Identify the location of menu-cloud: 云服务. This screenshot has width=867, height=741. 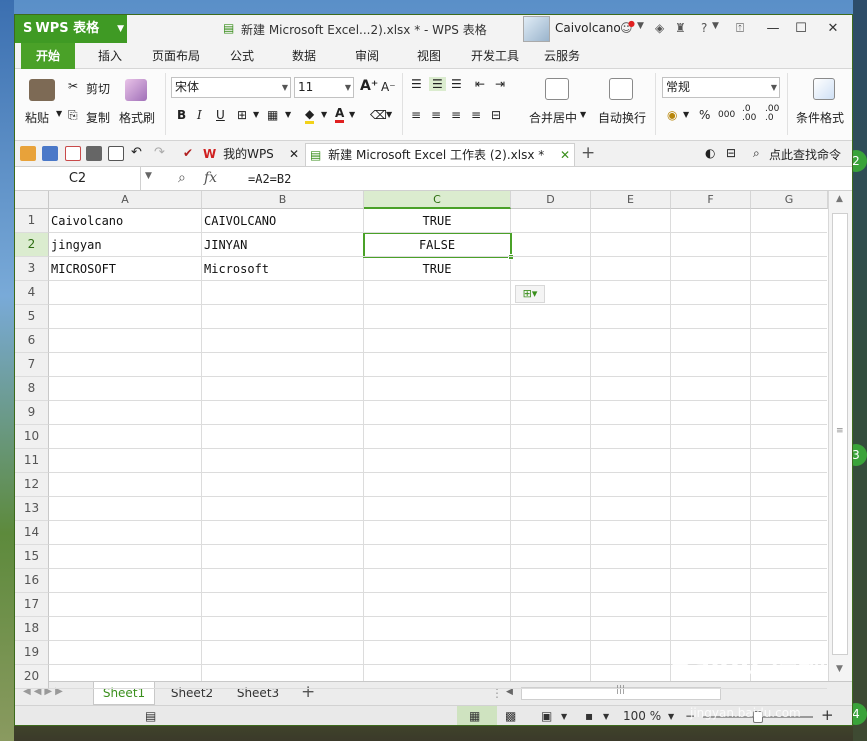
(562, 56).